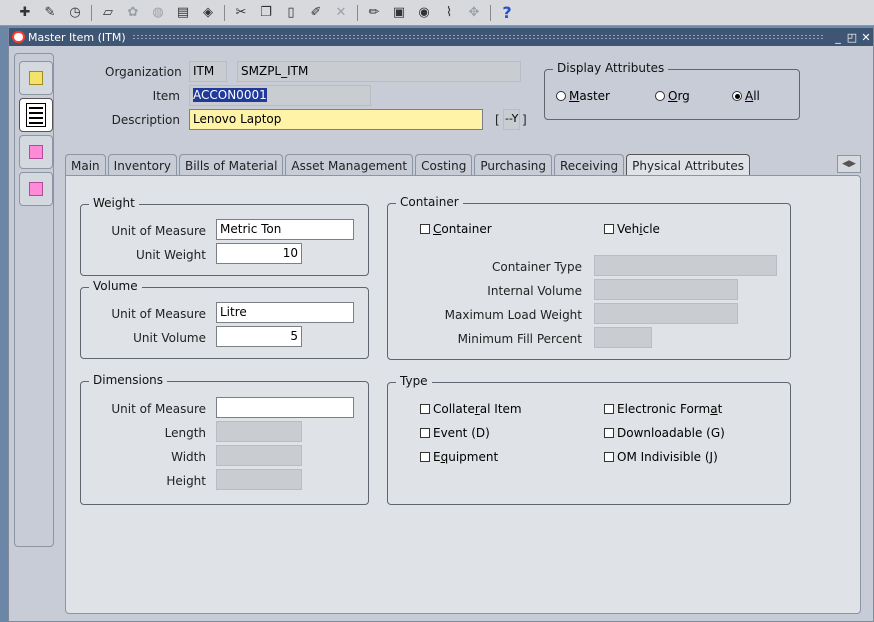  I want to click on titlebar-grip, so click(478, 37).